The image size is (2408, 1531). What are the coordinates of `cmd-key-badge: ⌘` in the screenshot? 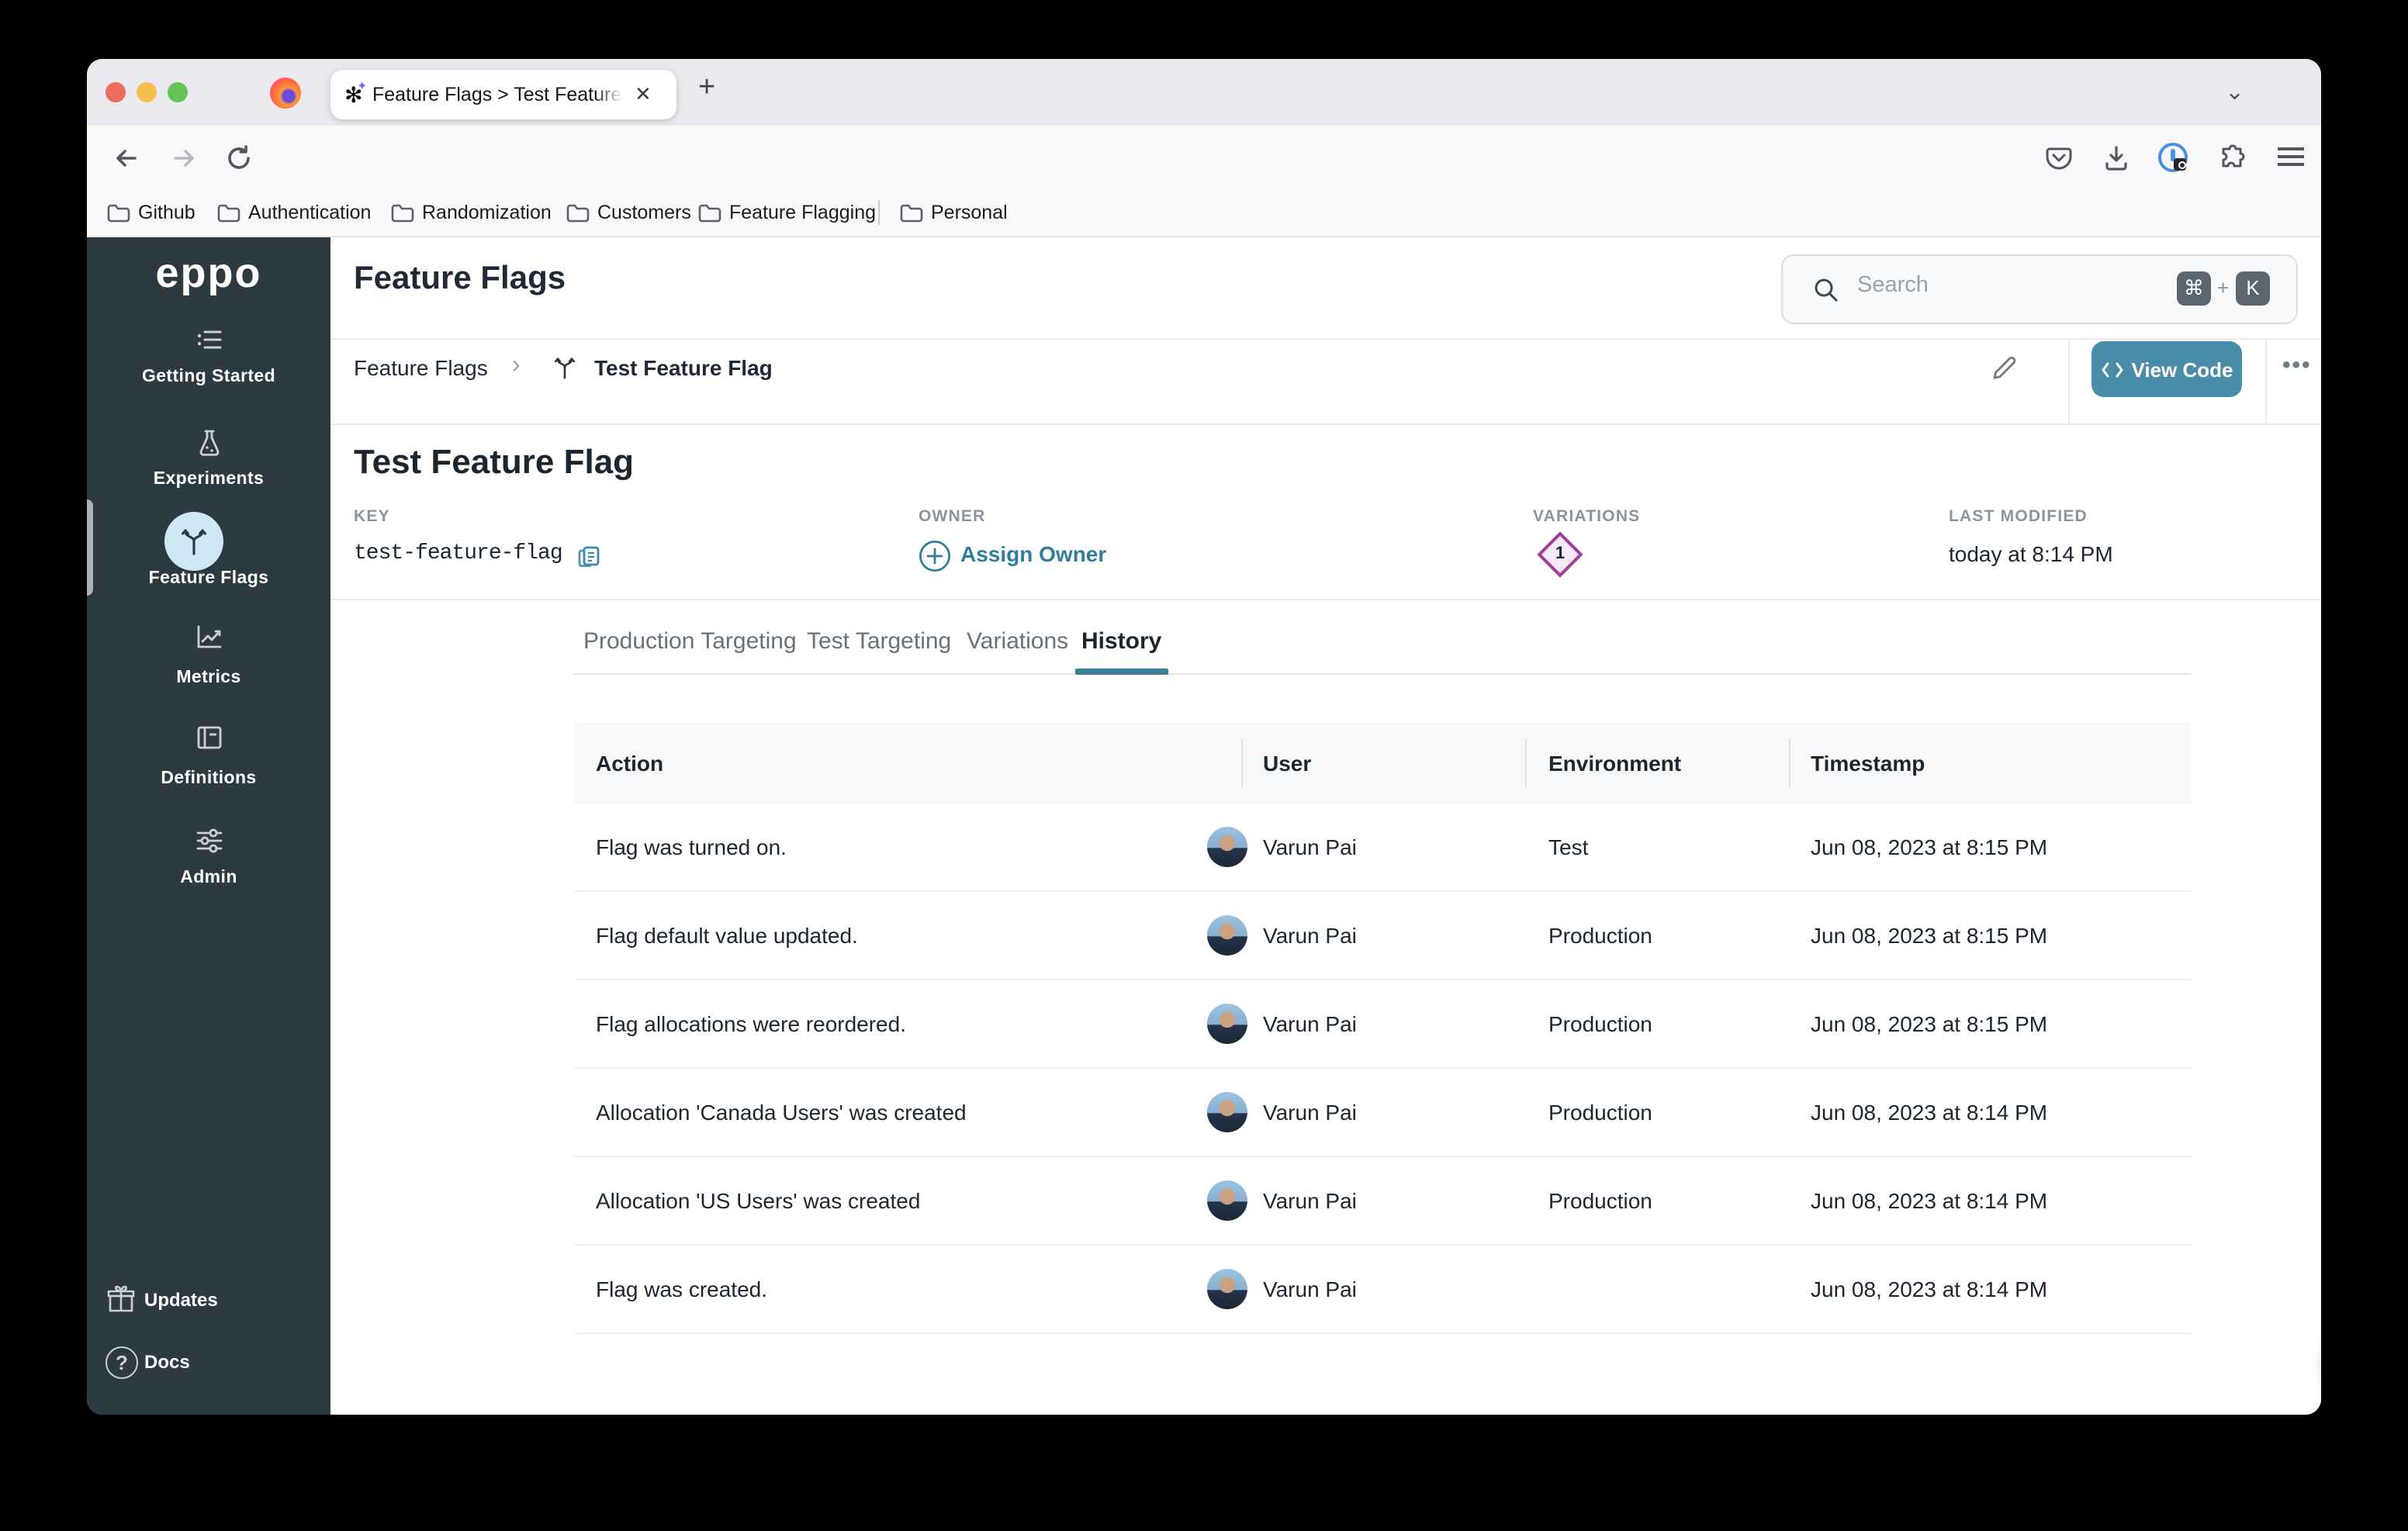 It's located at (2194, 288).